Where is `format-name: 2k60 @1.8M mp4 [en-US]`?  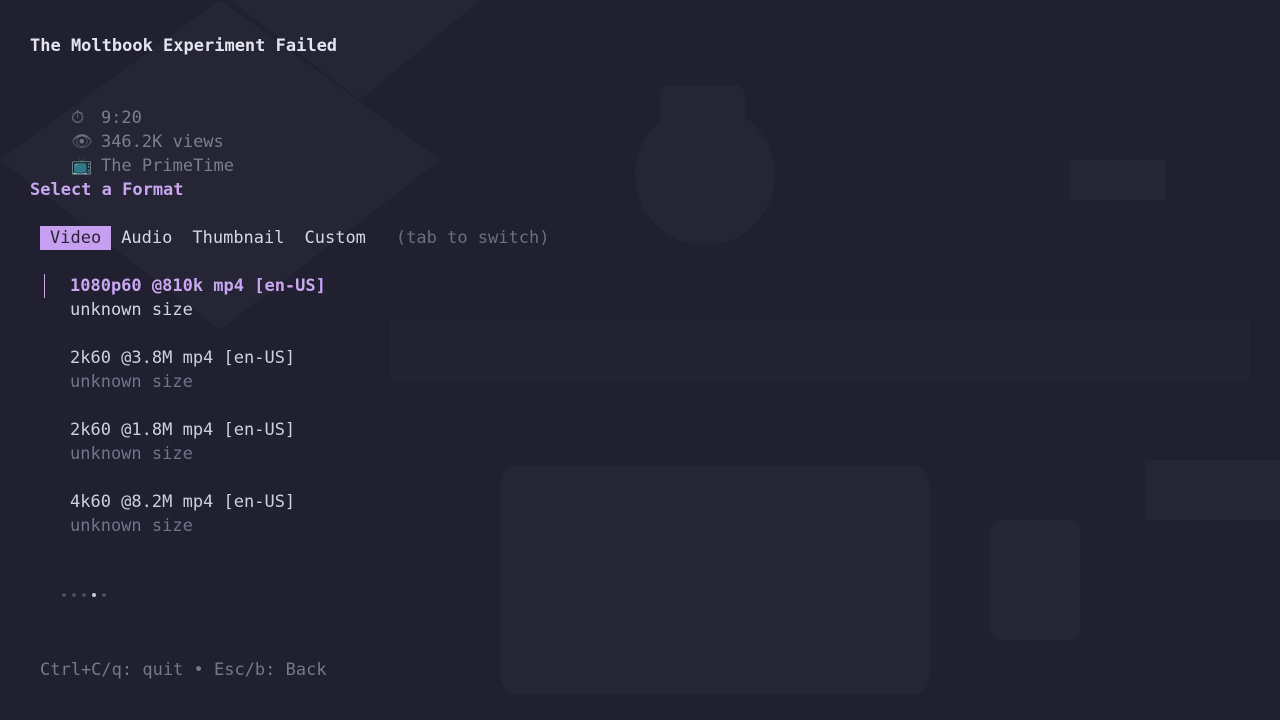 format-name: 2k60 @1.8M mp4 [en-US] is located at coordinates (183, 430).